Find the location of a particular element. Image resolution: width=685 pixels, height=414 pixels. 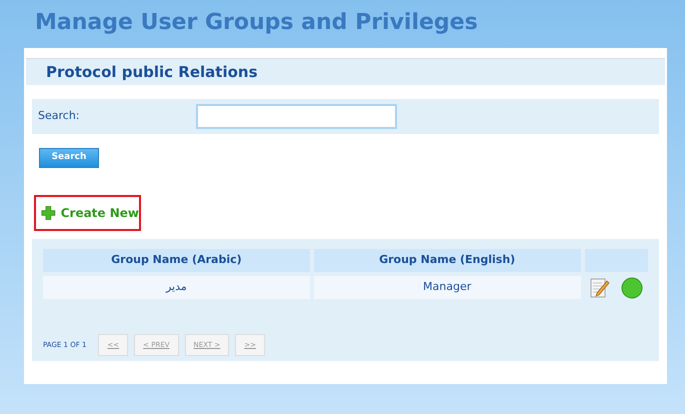

page-title: Manage User Groups and Privileges is located at coordinates (256, 23).